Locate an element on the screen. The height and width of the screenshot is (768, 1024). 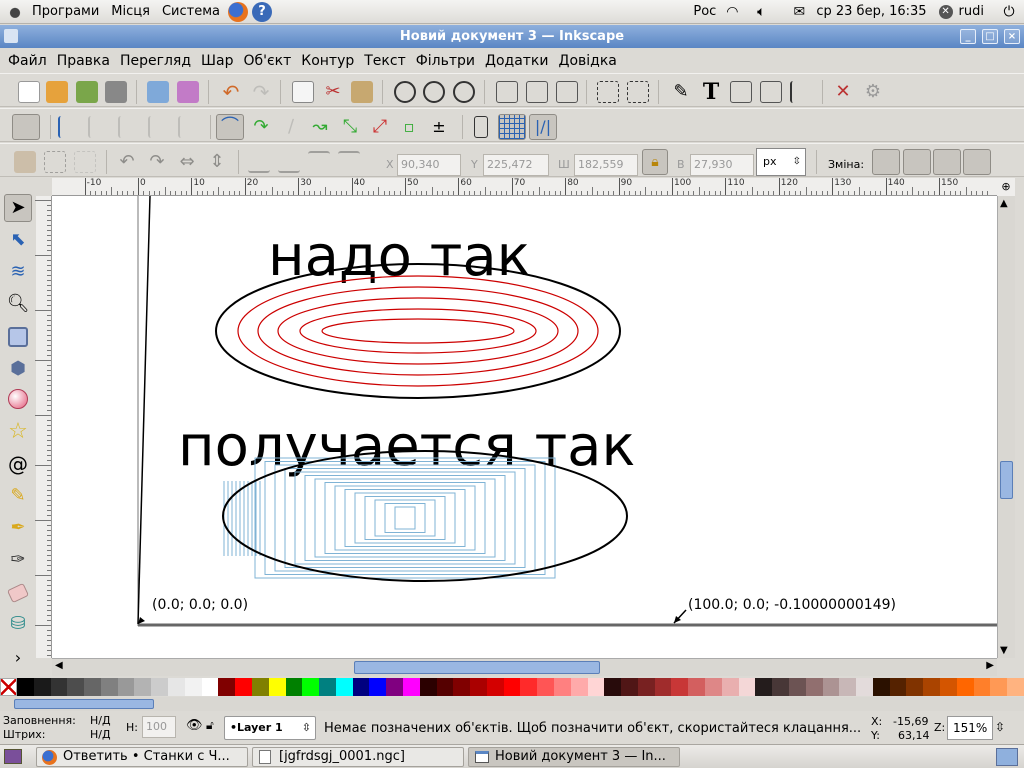
show-handles-icon is located at coordinates (481, 127).